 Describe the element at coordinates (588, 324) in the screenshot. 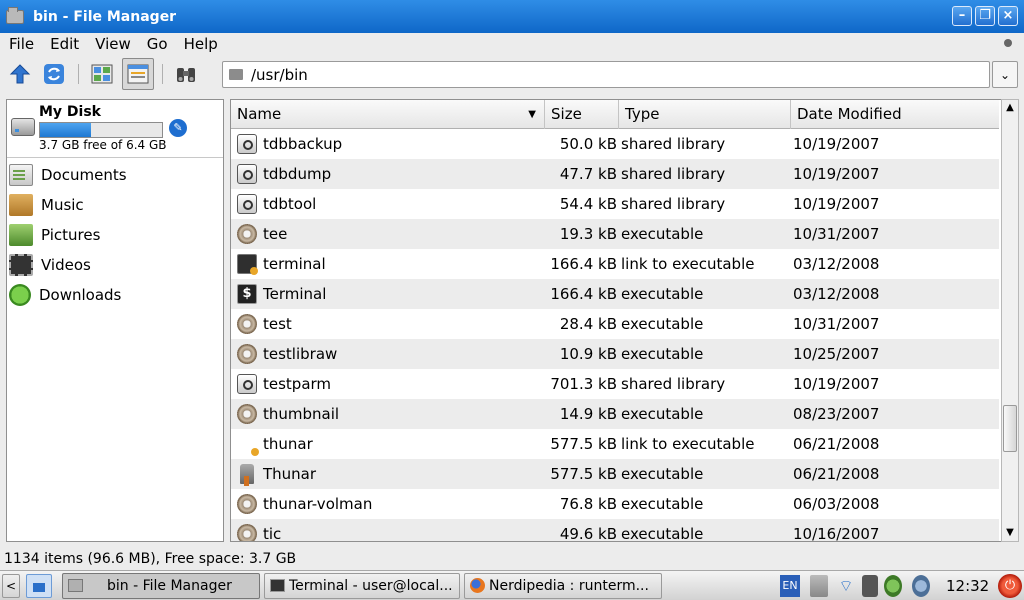

I see `file-size: 28.4 kB` at that location.